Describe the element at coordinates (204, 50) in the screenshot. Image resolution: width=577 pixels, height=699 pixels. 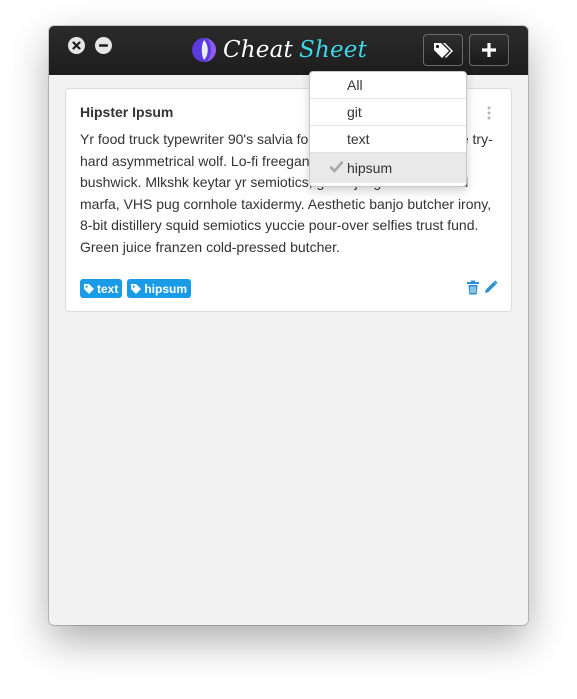
I see `logo-icon` at that location.